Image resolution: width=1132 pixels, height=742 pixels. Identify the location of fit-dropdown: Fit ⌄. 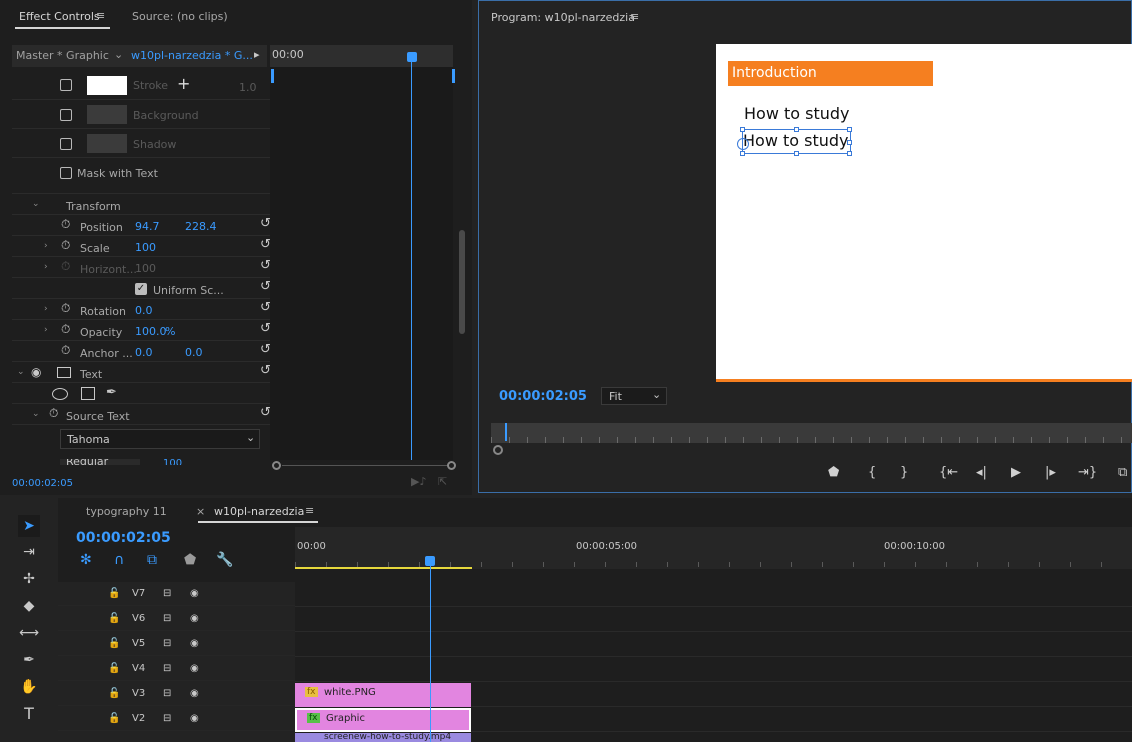
(634, 396).